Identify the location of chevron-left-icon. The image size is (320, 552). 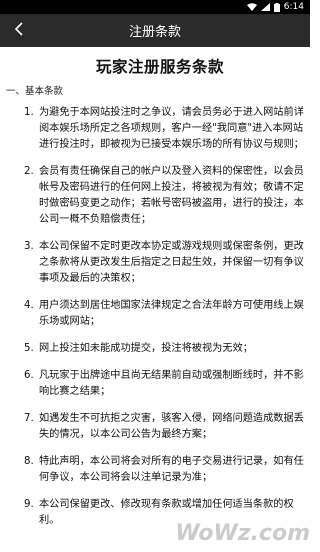
(19, 30).